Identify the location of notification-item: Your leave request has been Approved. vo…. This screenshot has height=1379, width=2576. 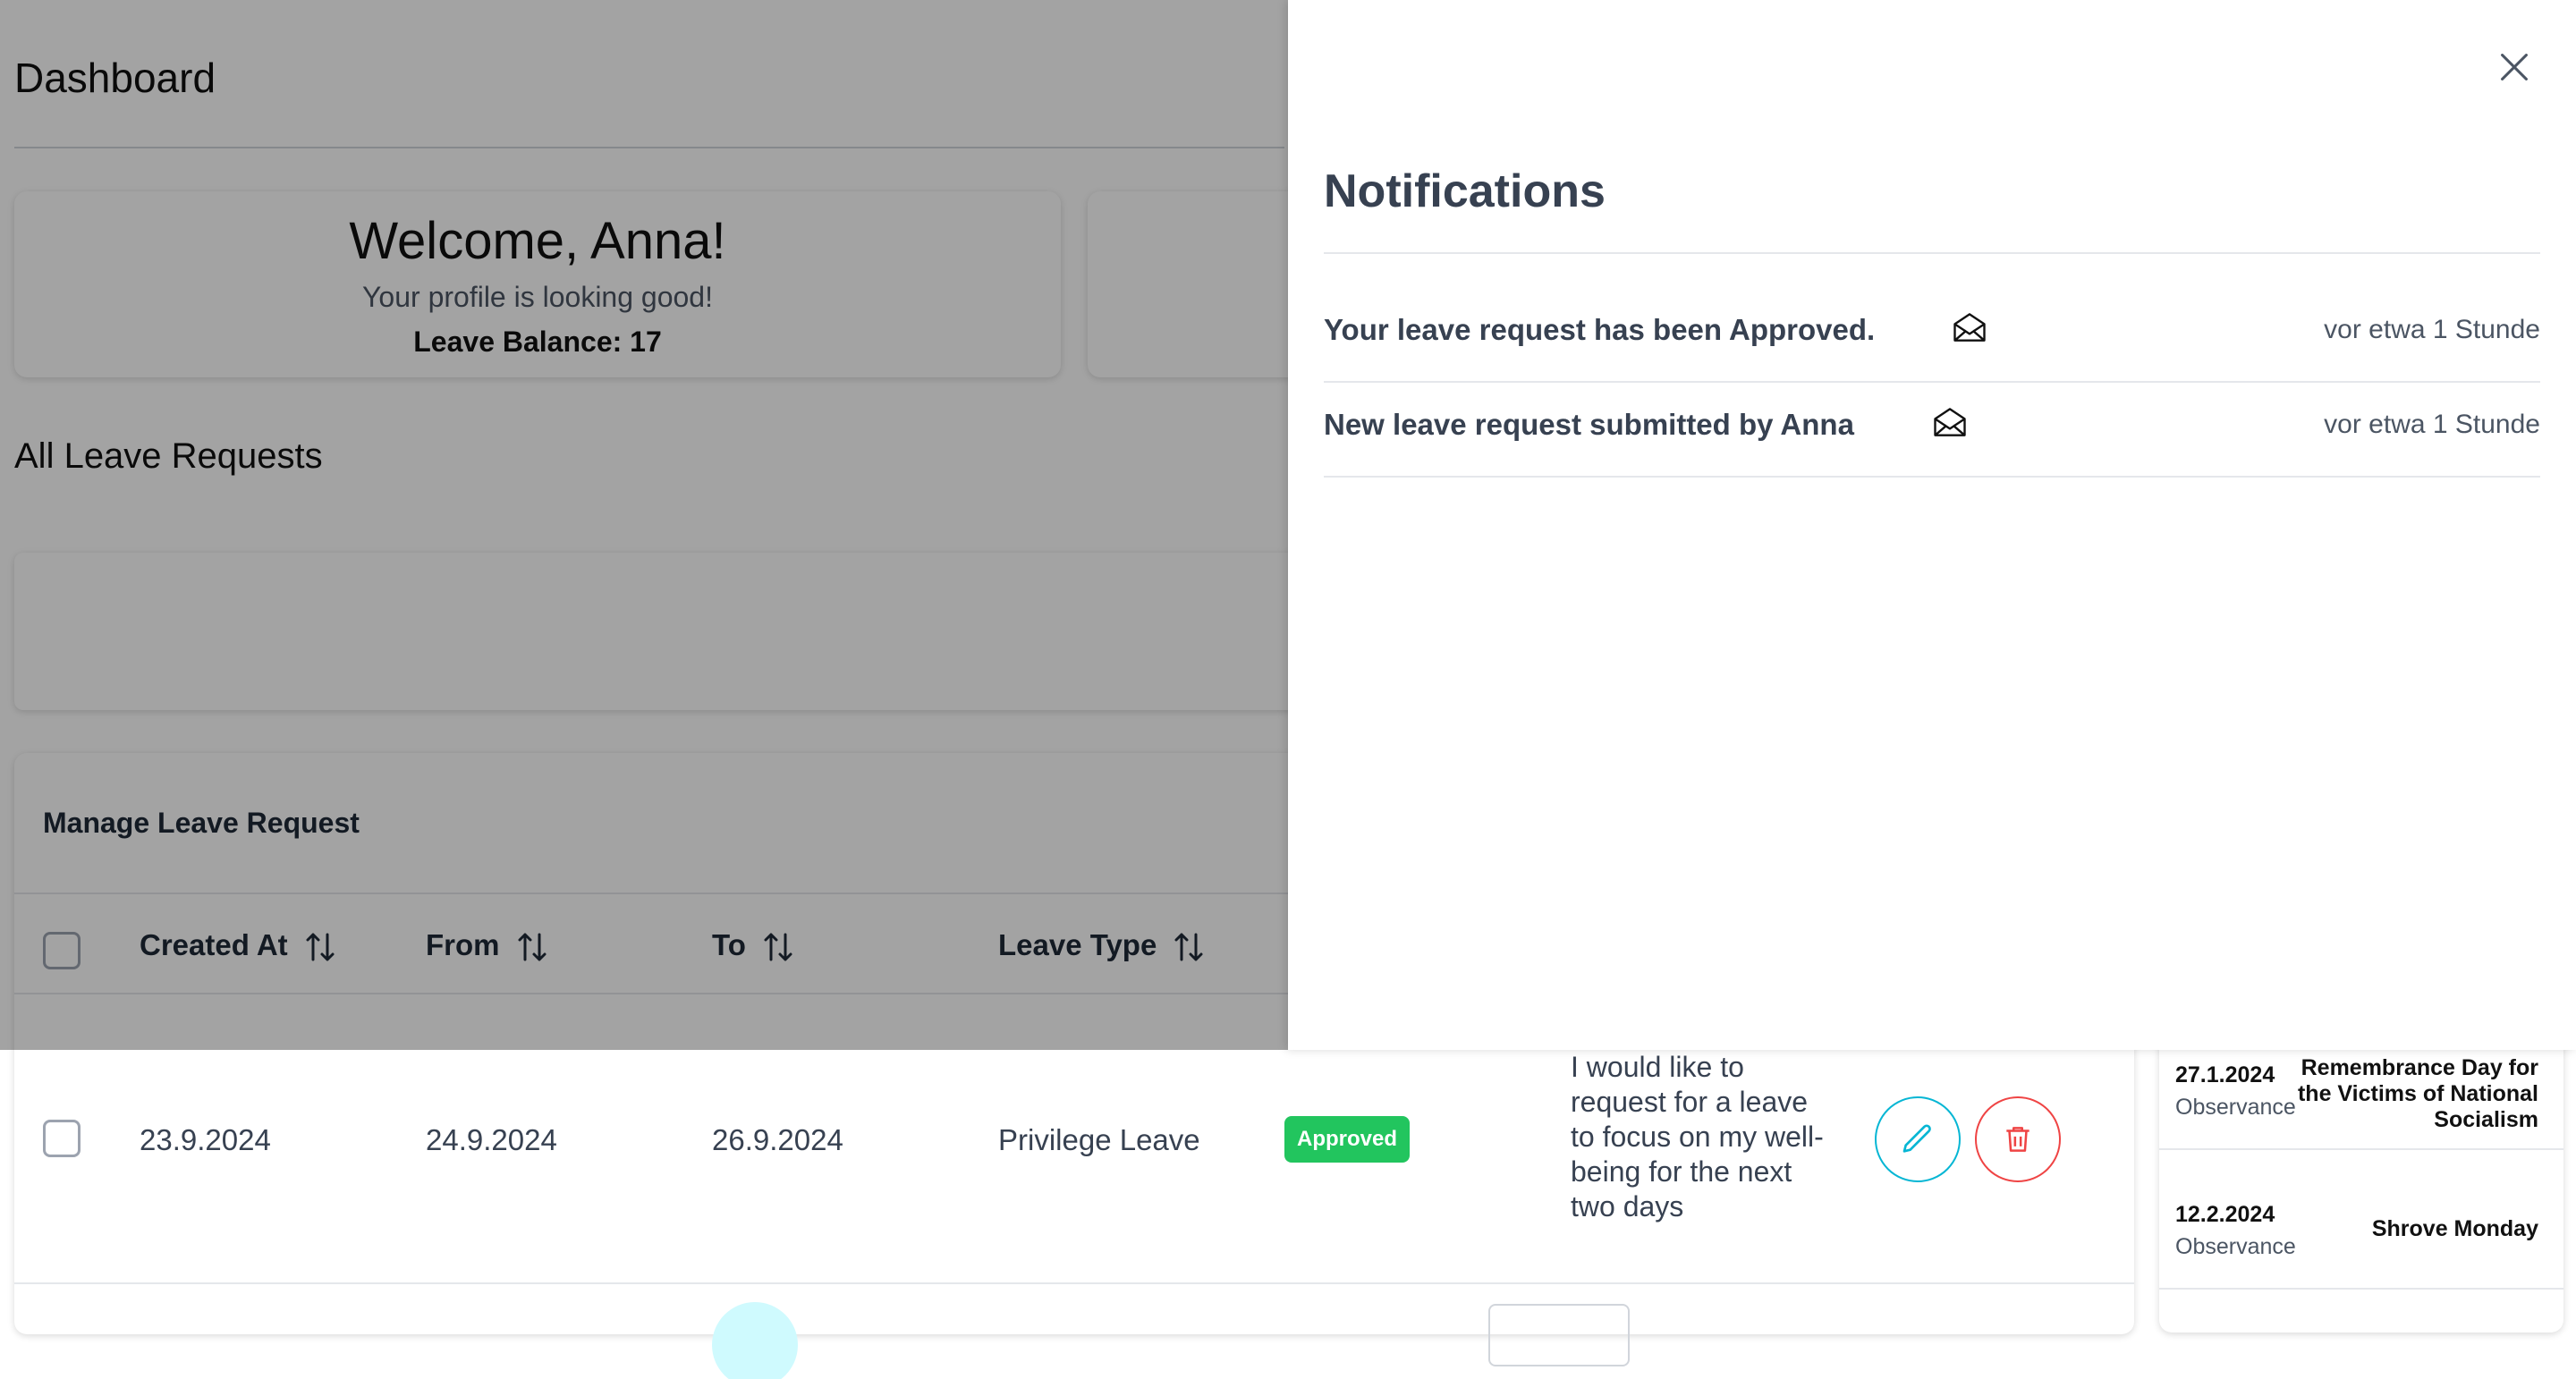
(1932, 336).